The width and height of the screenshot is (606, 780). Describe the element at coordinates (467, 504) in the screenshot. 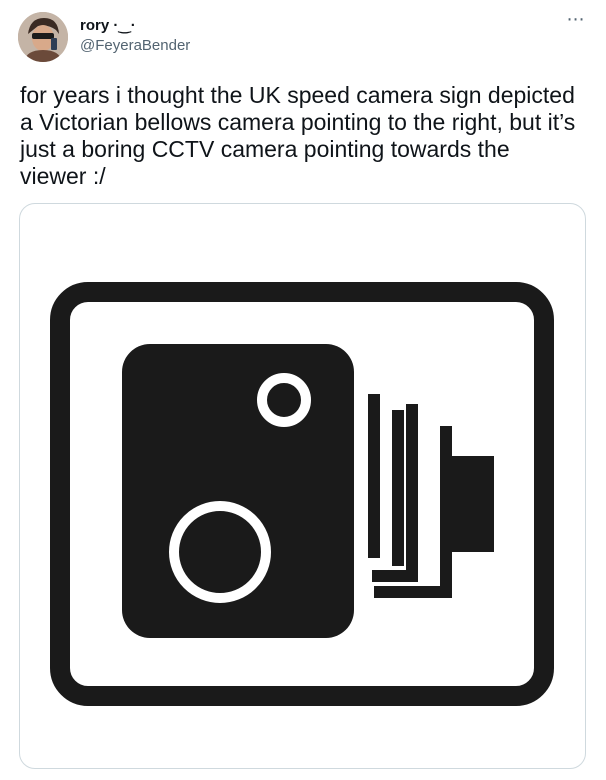

I see `lens-housing` at that location.